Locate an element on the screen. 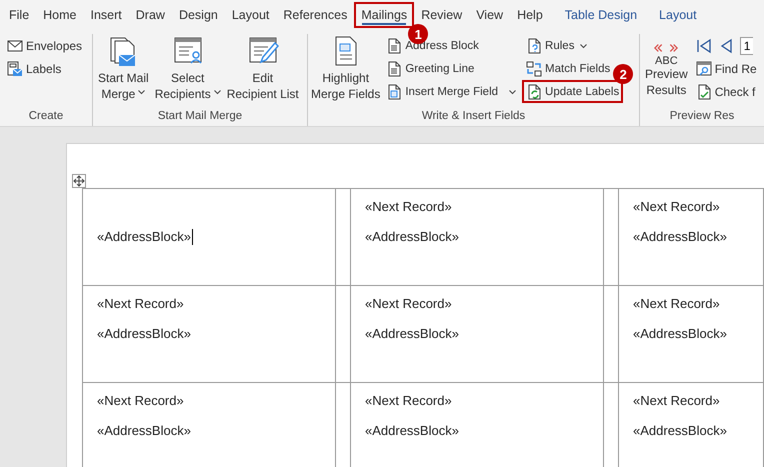 The width and height of the screenshot is (764, 467). find-icon is located at coordinates (704, 68).